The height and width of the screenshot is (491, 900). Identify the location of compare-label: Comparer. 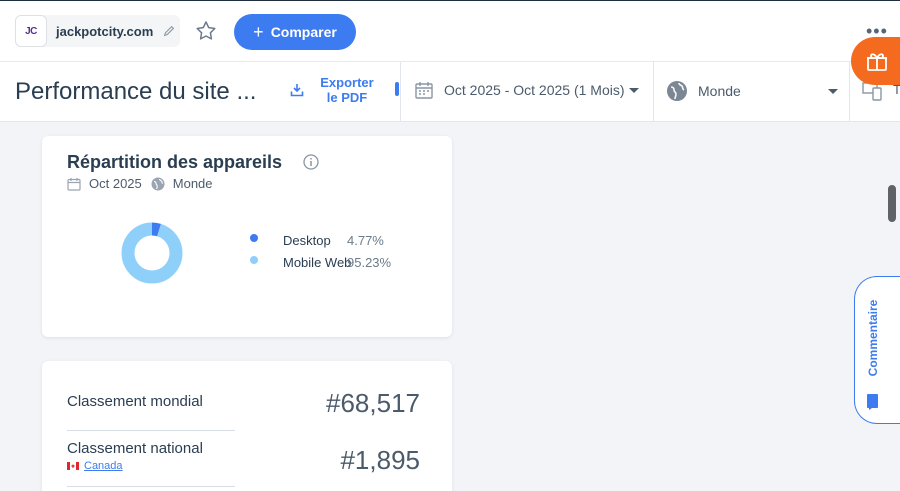
(303, 32).